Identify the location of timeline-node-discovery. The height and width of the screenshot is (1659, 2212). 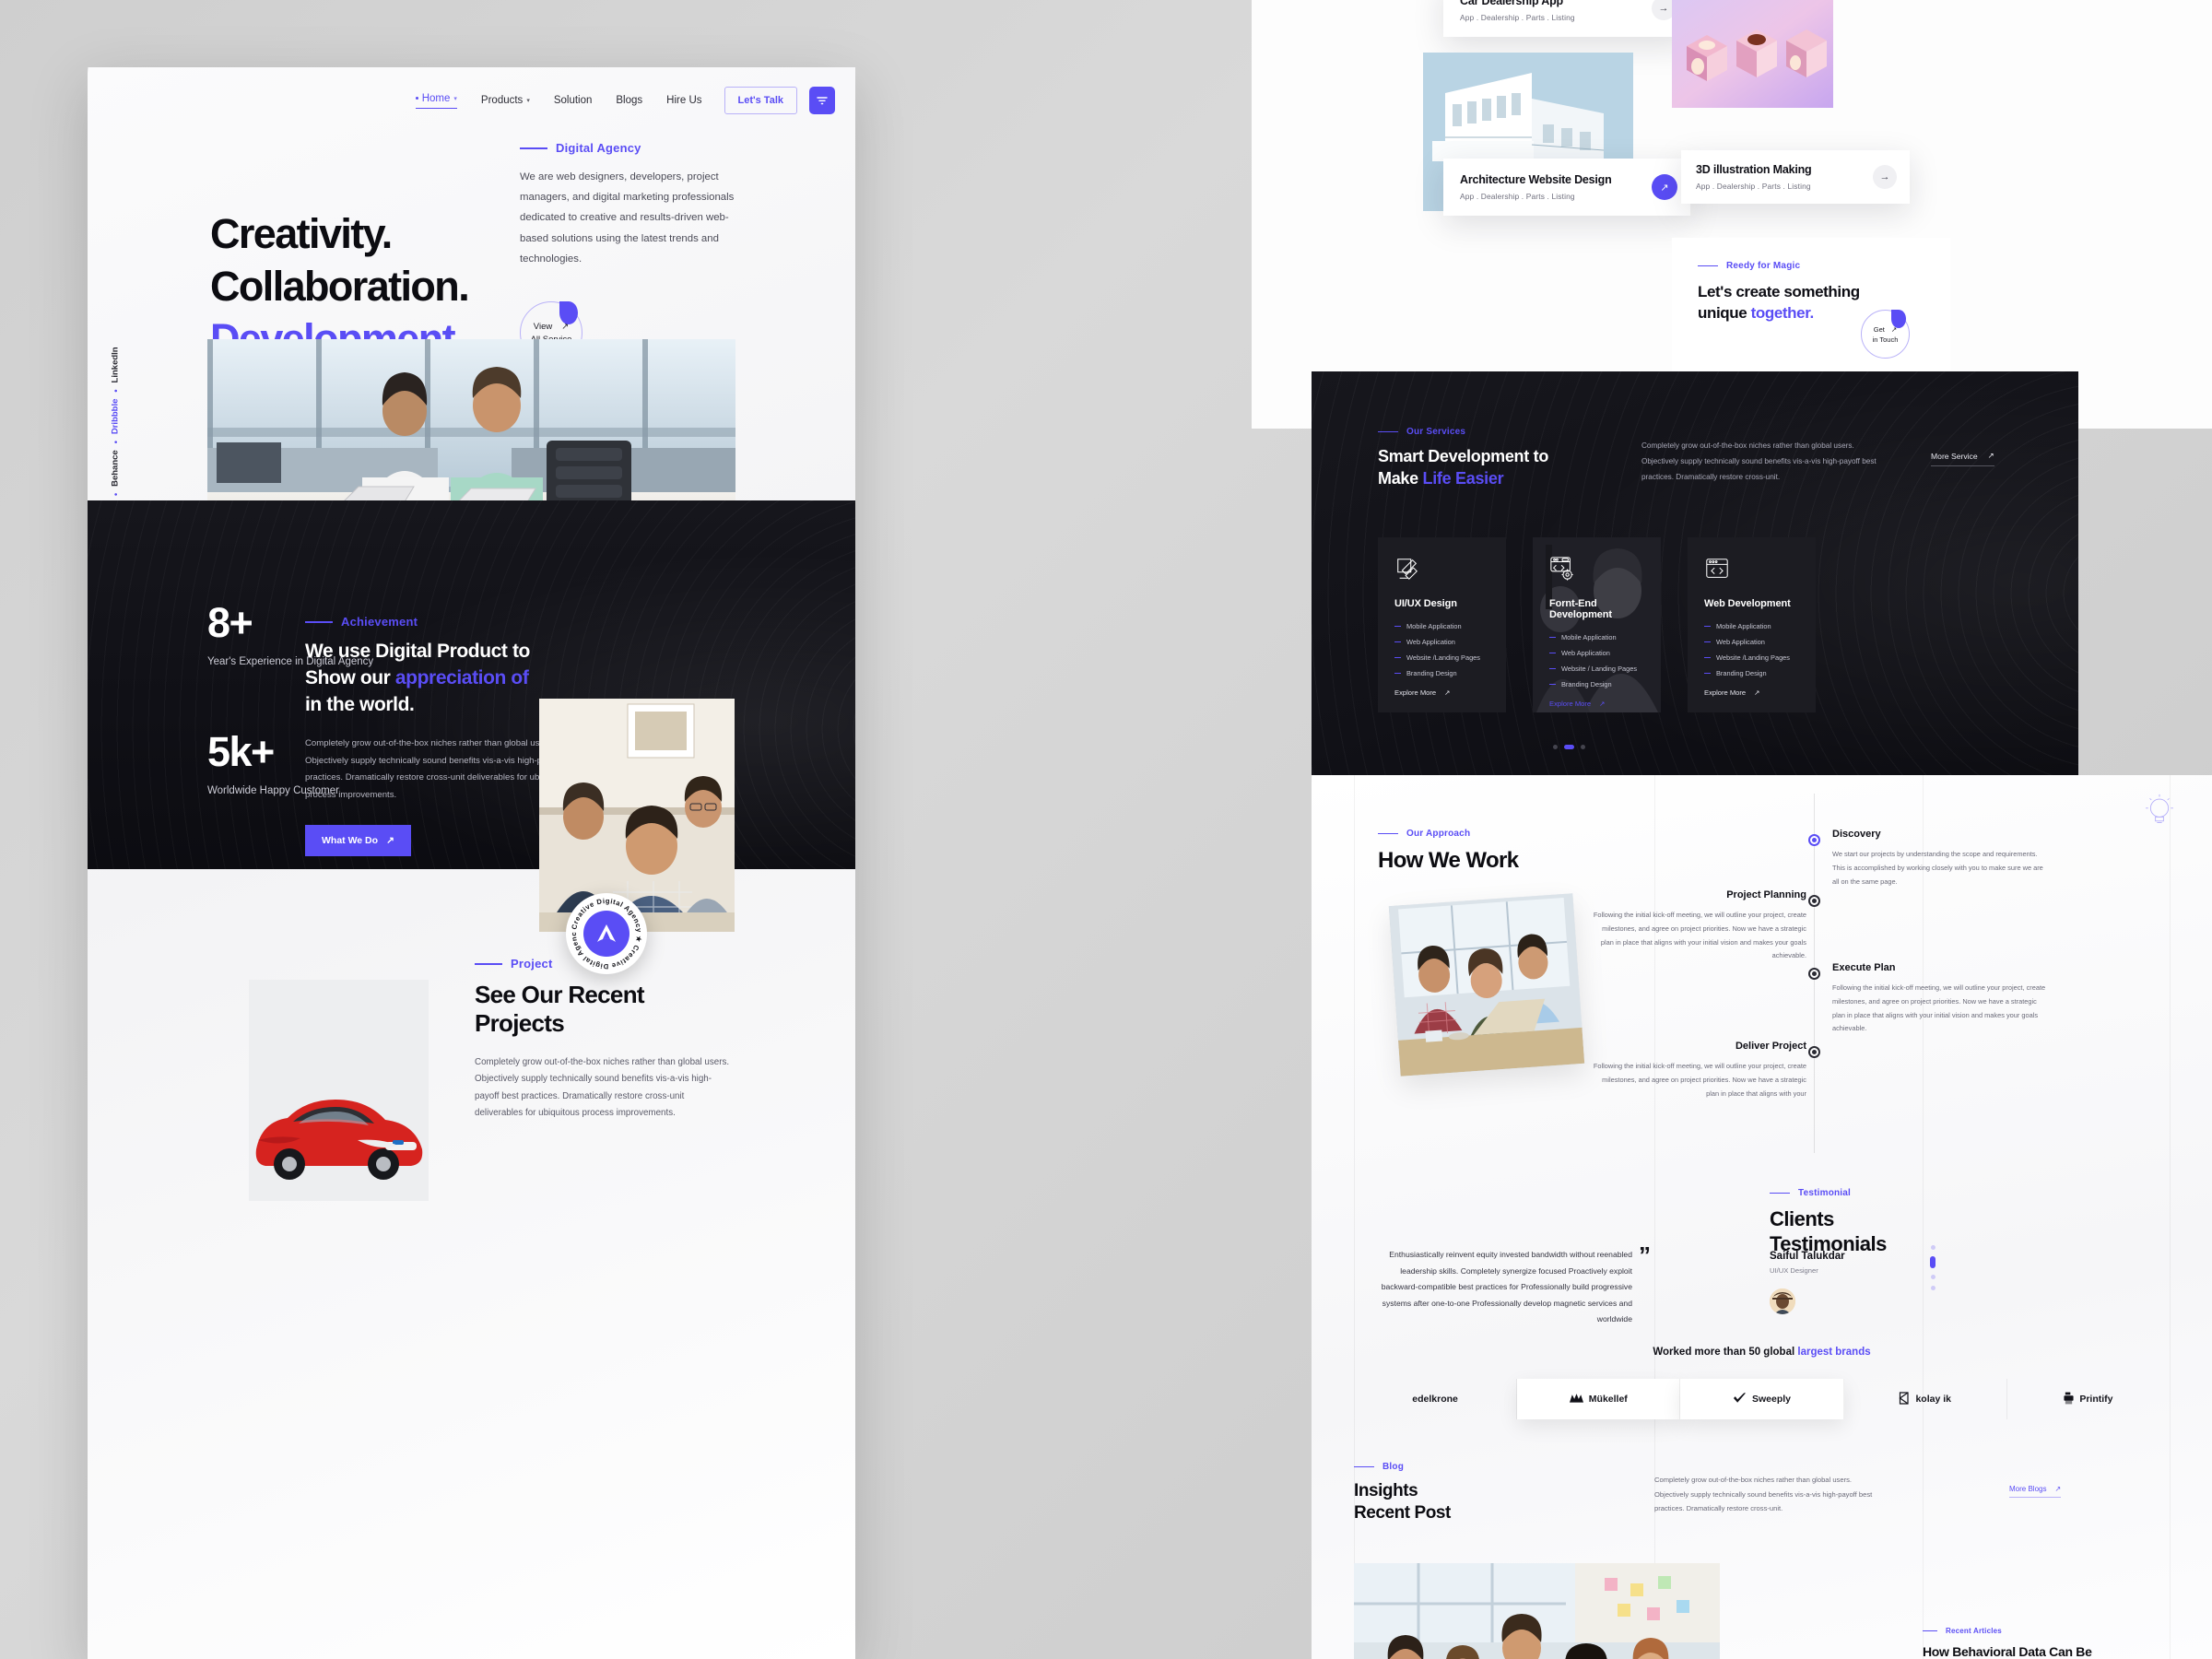
(1814, 840).